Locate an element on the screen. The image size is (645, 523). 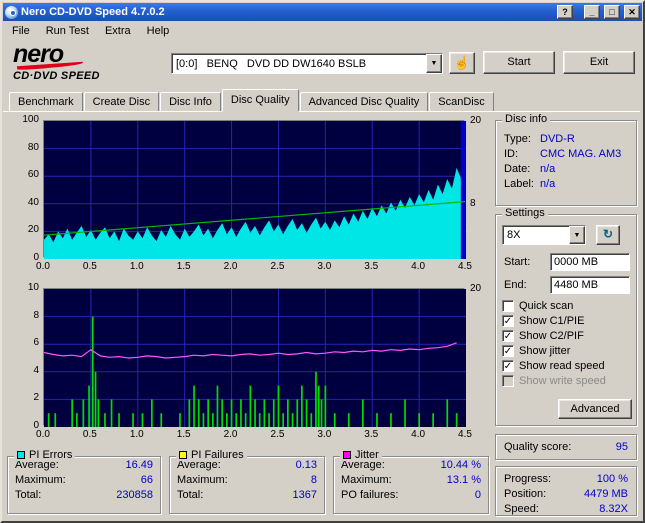
tab-benchmark: Benchmark is located at coordinates (46, 101).